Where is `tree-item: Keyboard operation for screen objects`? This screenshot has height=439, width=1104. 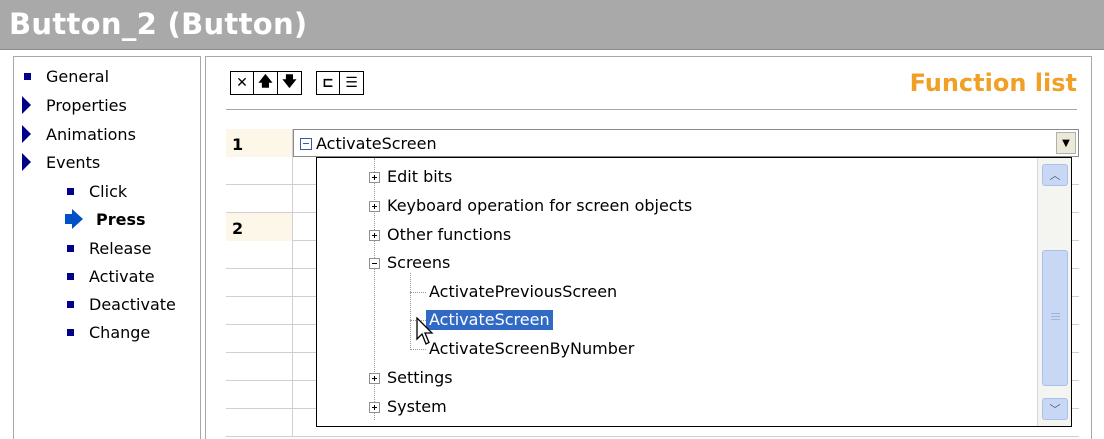 tree-item: Keyboard operation for screen objects is located at coordinates (539, 206).